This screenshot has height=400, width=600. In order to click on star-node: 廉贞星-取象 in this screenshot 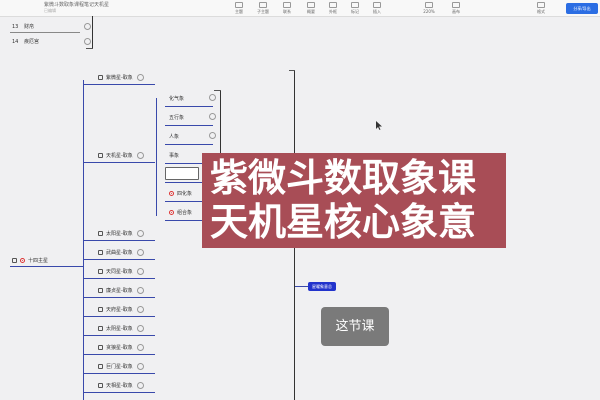, I will do `click(121, 290)`.